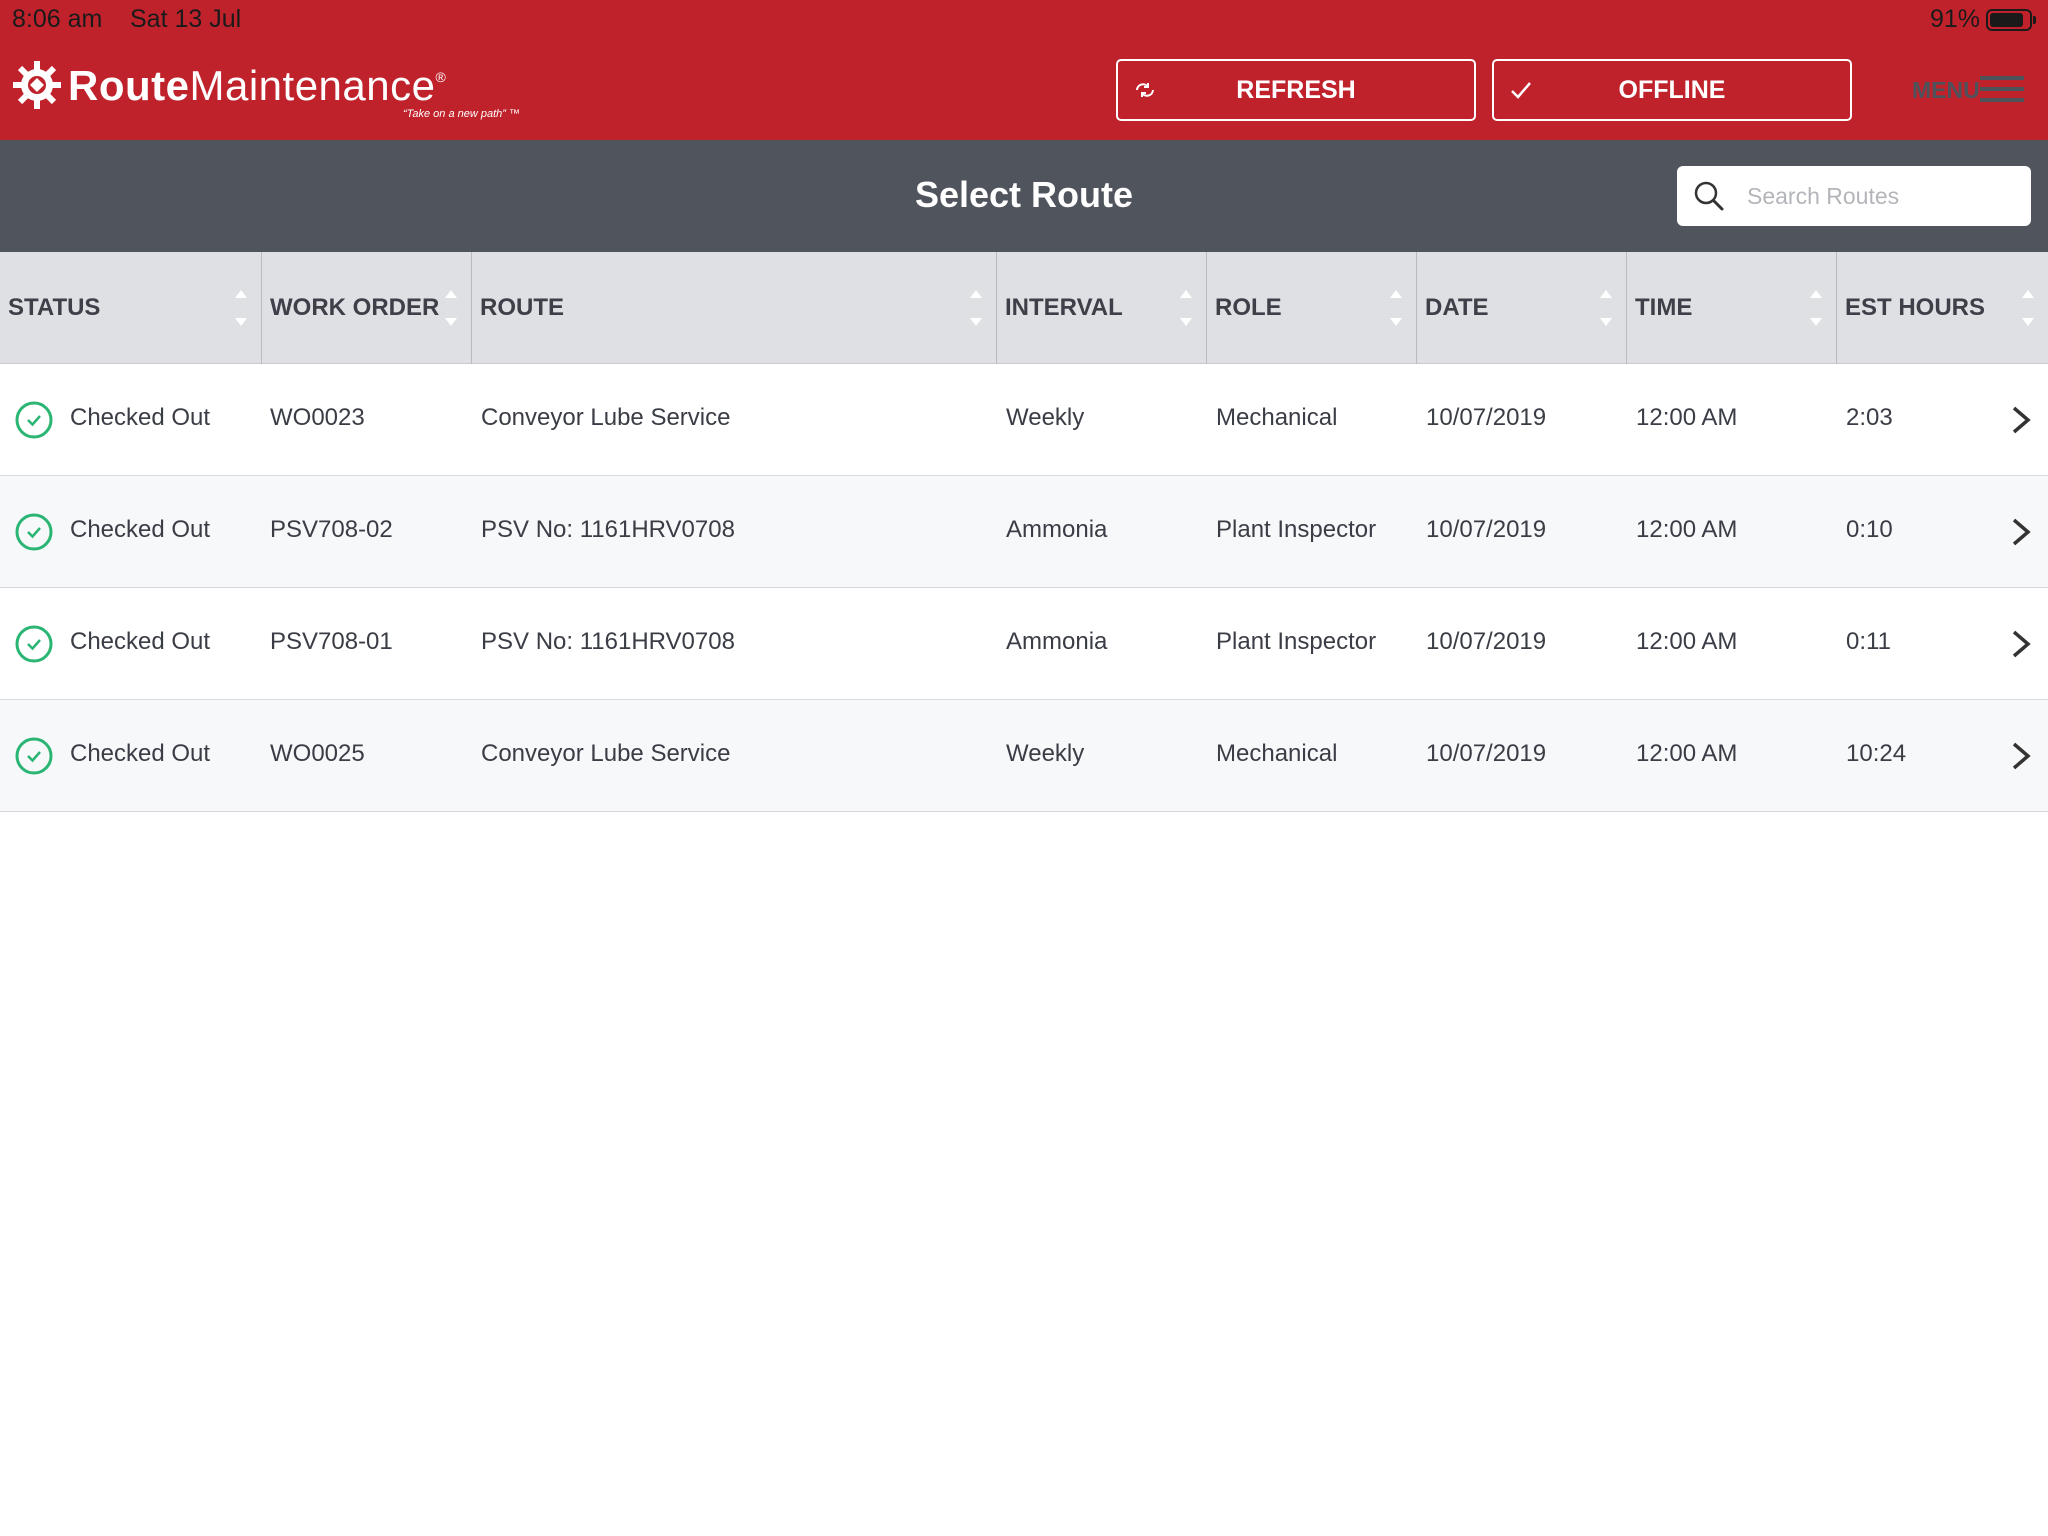  What do you see at coordinates (1312, 308) in the screenshot?
I see `column-header-role: ROLE` at bounding box center [1312, 308].